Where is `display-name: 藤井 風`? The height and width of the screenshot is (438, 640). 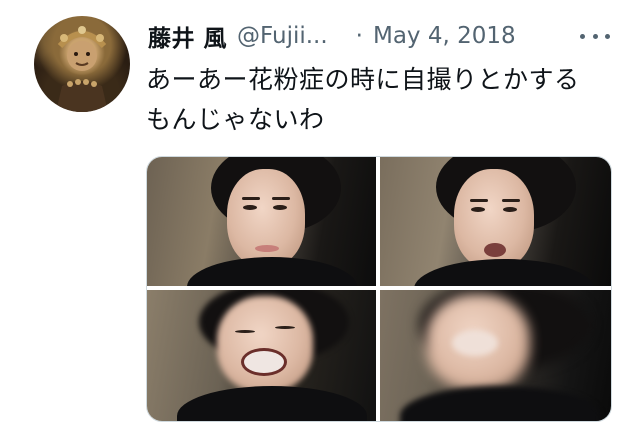
display-name: 藤井 風 is located at coordinates (187, 36).